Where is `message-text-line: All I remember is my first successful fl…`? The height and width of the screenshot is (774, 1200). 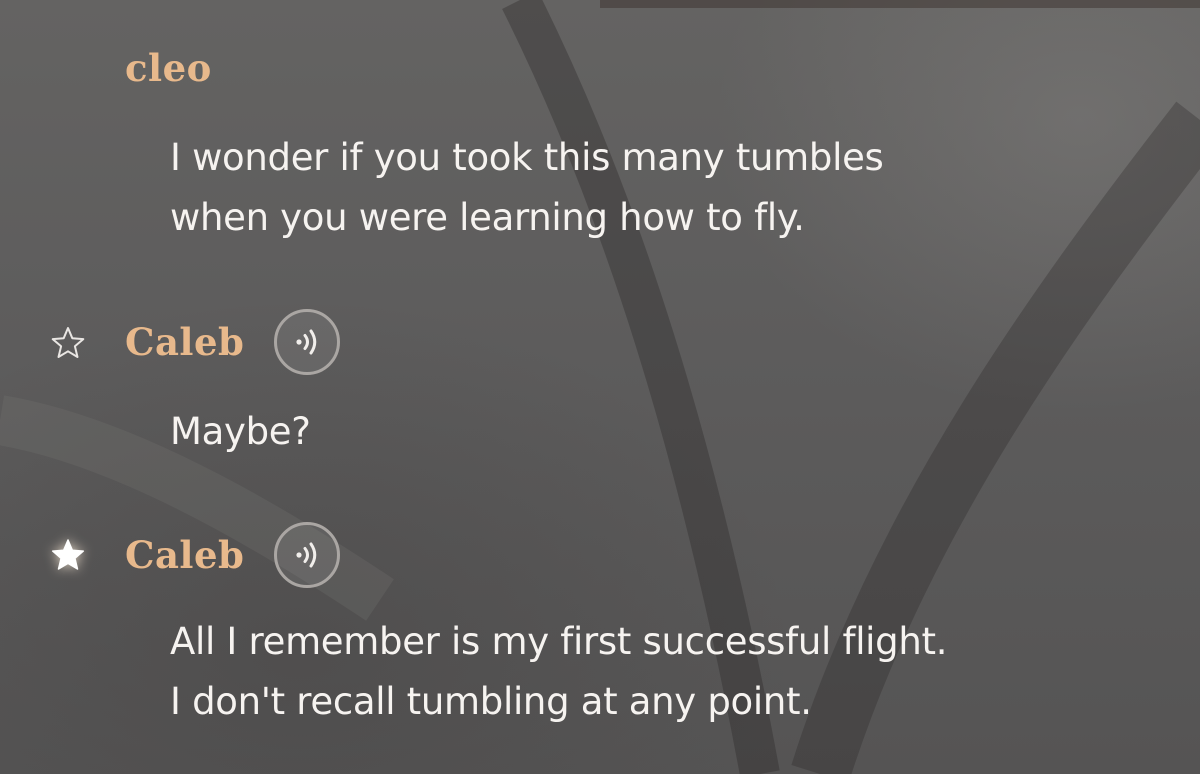
message-text-line: All I remember is my first successful fl… is located at coordinates (559, 641).